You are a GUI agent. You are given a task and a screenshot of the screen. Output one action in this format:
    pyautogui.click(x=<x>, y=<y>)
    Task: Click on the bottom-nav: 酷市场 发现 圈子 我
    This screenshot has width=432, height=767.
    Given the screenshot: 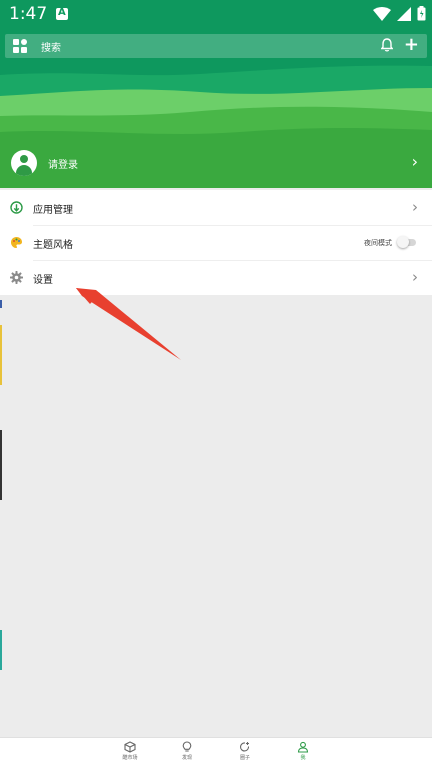 What is the action you would take?
    pyautogui.click(x=216, y=752)
    